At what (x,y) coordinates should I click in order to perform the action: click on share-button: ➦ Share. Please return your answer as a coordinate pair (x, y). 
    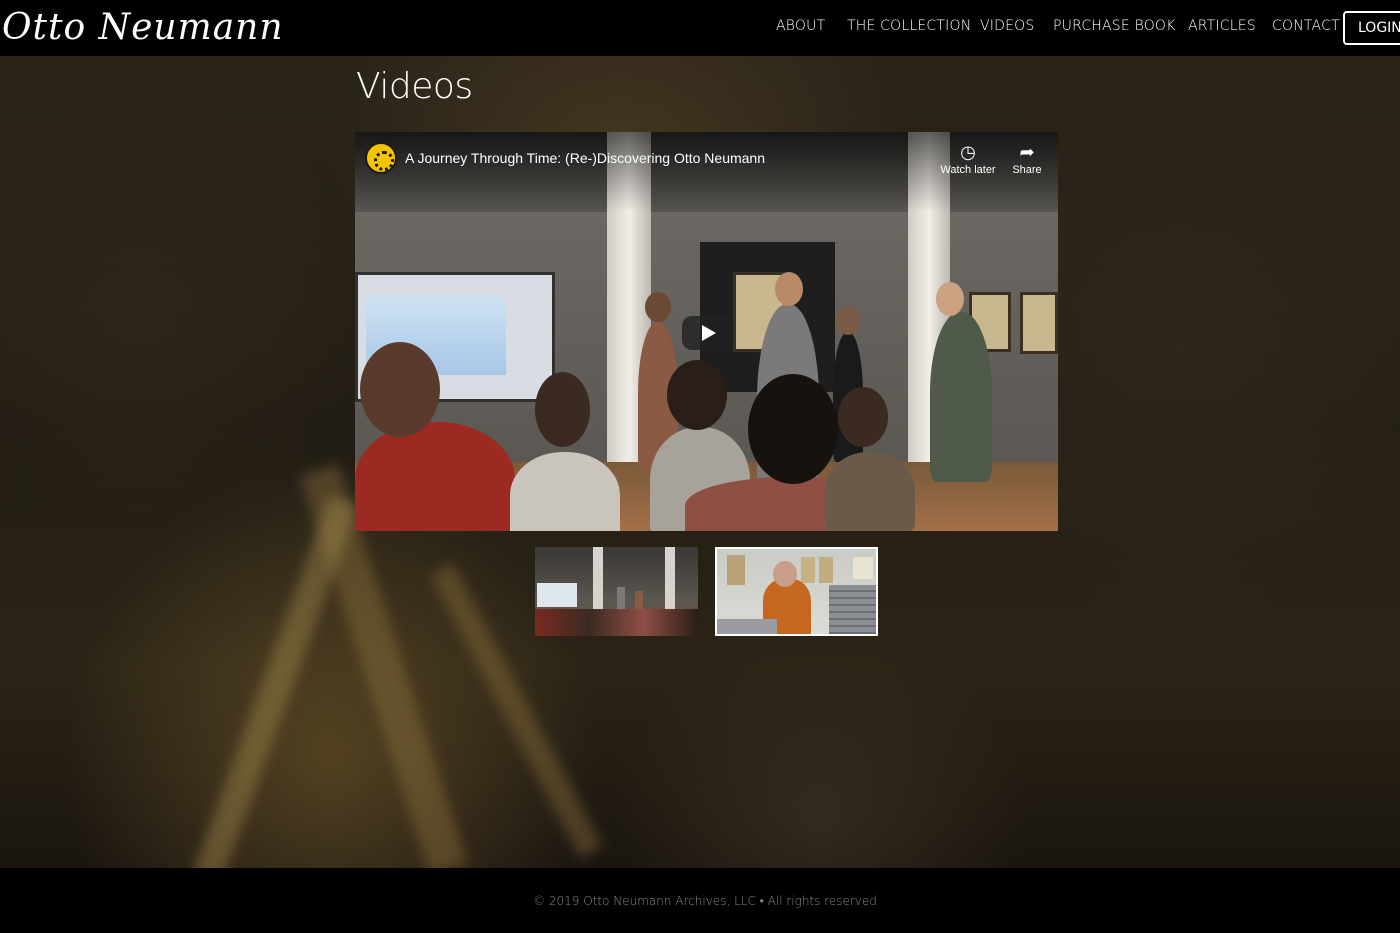
    Looking at the image, I should click on (1027, 159).